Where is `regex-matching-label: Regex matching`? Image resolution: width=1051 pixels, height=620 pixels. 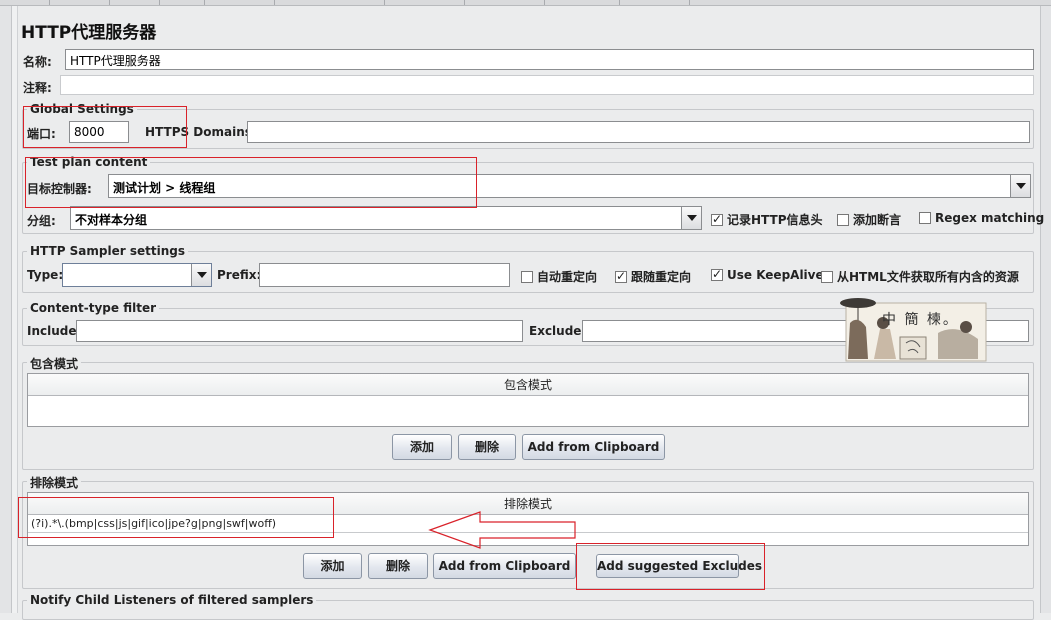
regex-matching-label: Regex matching is located at coordinates (990, 218).